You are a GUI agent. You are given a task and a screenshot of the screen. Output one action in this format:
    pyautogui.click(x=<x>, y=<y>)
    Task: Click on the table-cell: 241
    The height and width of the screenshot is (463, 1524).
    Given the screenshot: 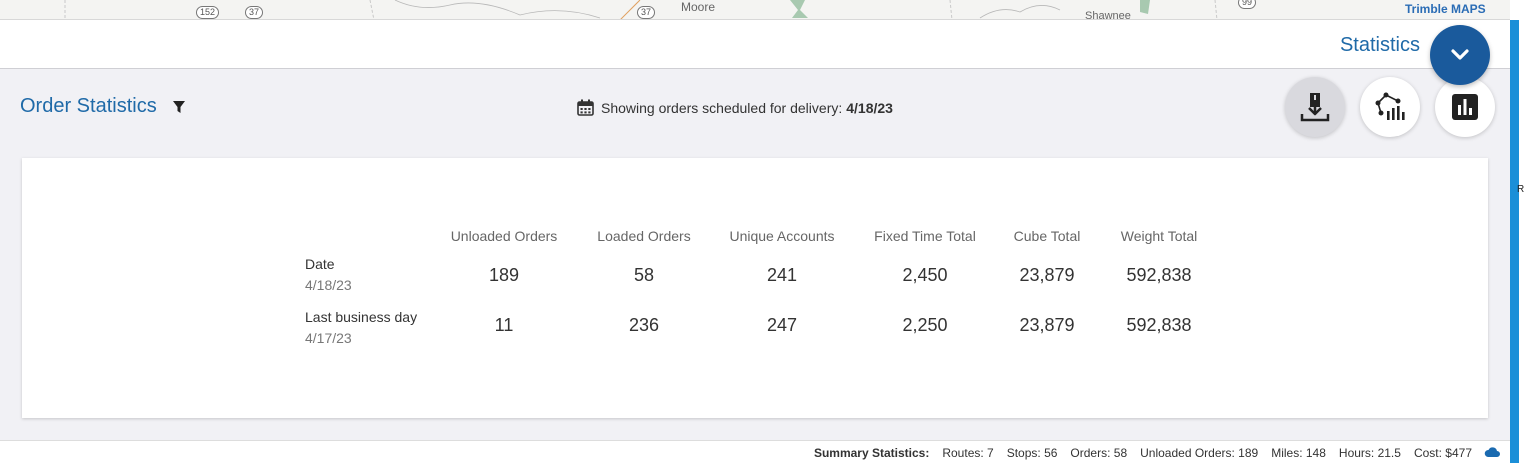 What is the action you would take?
    pyautogui.click(x=782, y=275)
    